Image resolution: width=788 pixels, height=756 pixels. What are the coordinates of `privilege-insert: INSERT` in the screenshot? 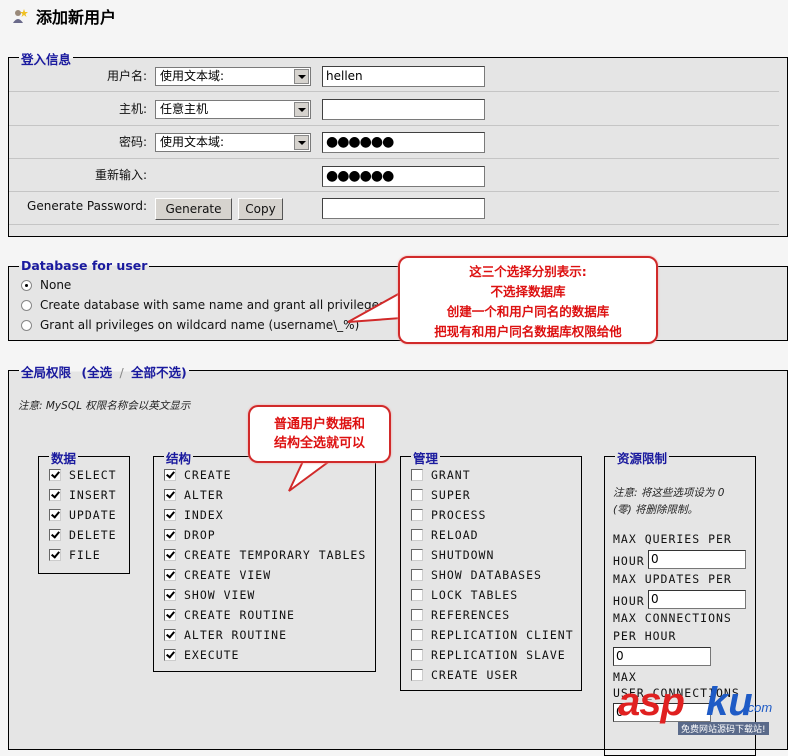 It's located at (83, 495).